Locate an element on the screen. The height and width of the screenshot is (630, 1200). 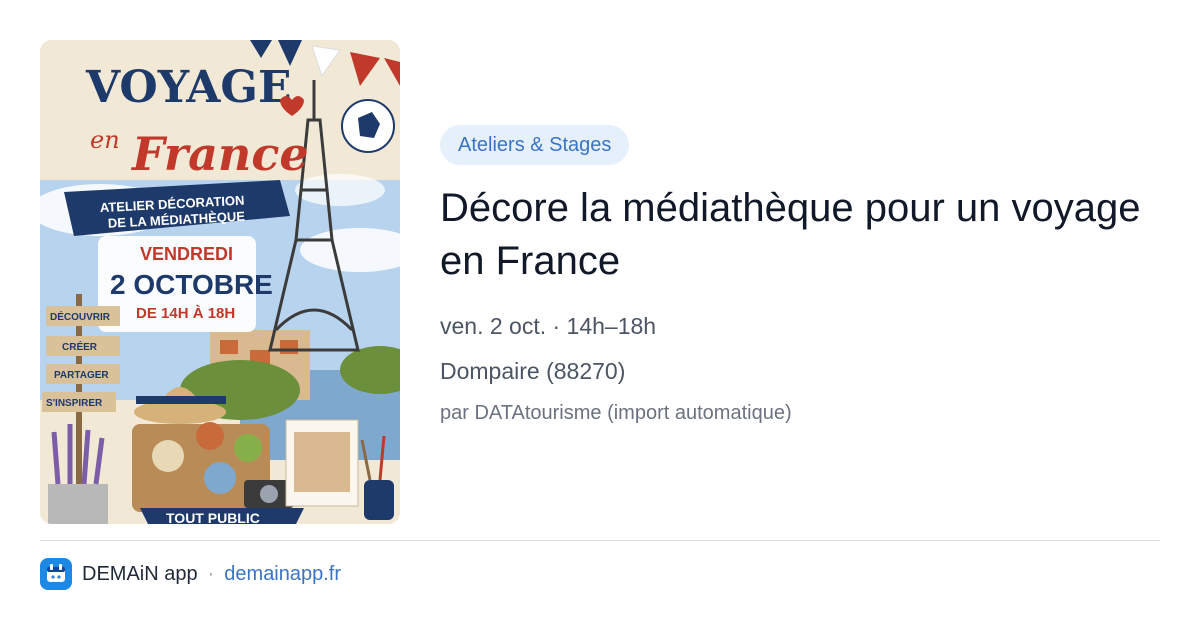
footer: DEMAiN app · demainapp.fr is located at coordinates (190, 574).